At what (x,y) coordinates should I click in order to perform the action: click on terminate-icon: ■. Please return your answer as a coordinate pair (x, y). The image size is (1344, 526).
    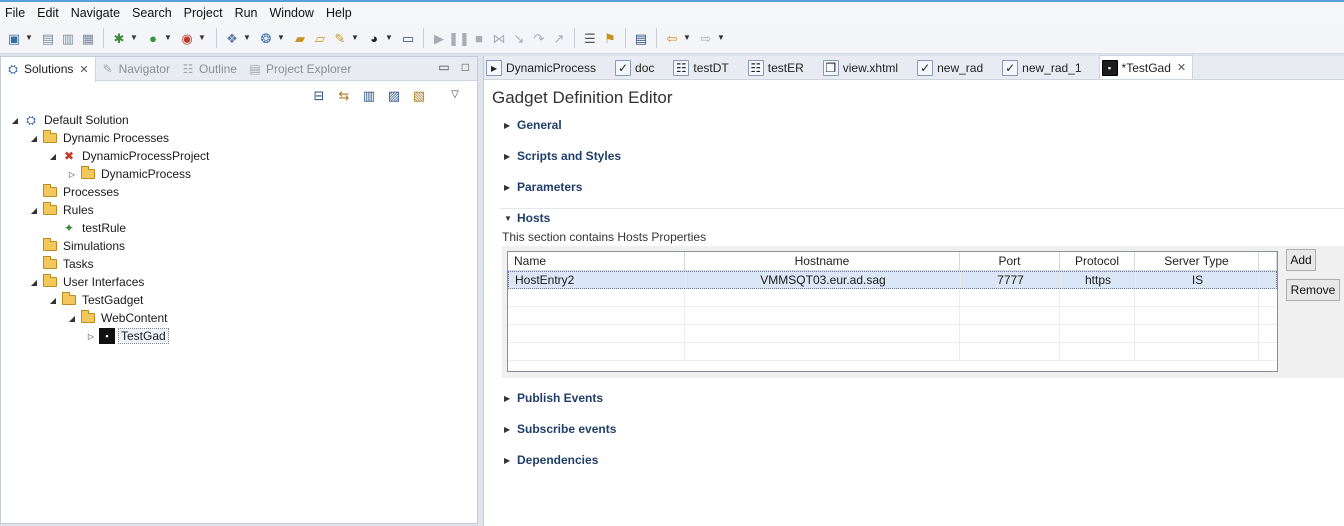
    Looking at the image, I should click on (479, 38).